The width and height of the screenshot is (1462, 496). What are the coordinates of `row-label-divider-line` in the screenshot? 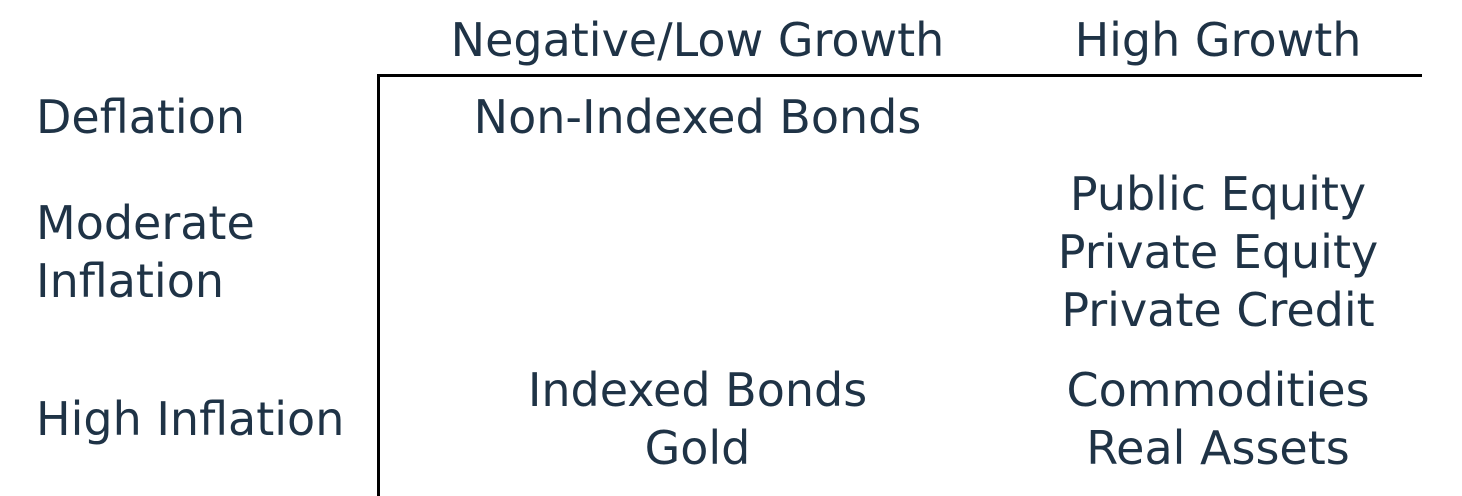 It's located at (378, 285).